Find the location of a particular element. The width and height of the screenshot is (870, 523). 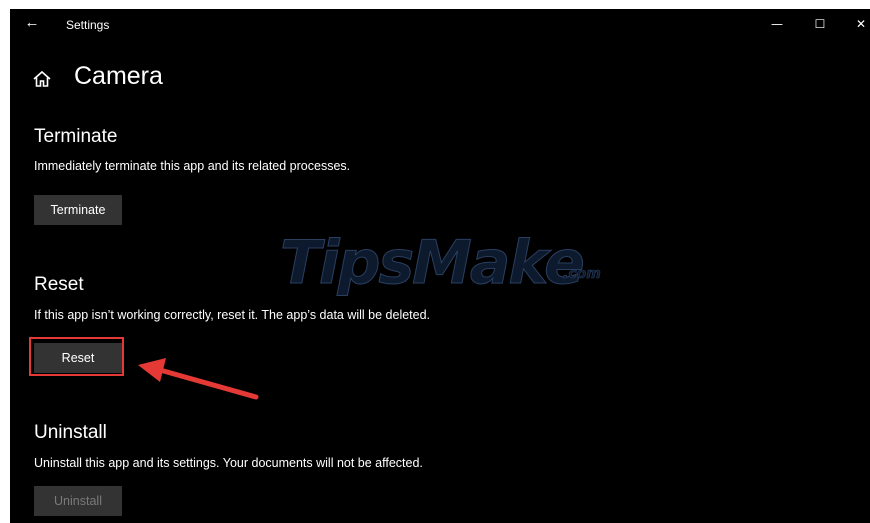

minimize-button: — is located at coordinates (777, 24).